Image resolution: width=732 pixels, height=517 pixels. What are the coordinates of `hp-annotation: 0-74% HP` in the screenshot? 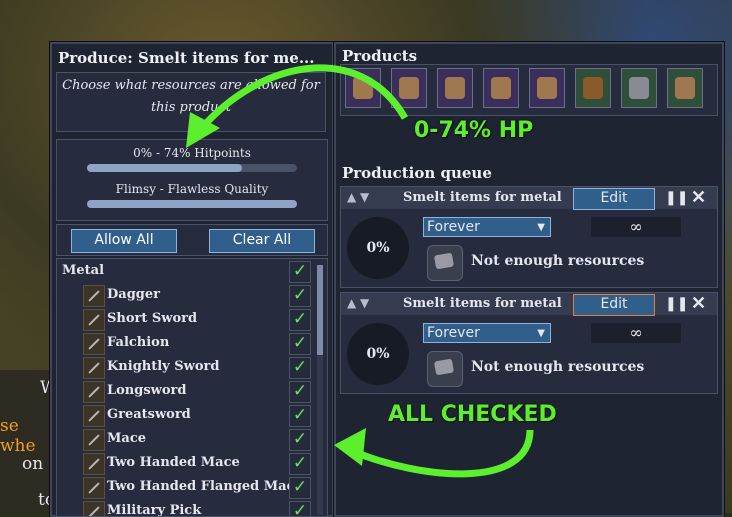 It's located at (474, 130).